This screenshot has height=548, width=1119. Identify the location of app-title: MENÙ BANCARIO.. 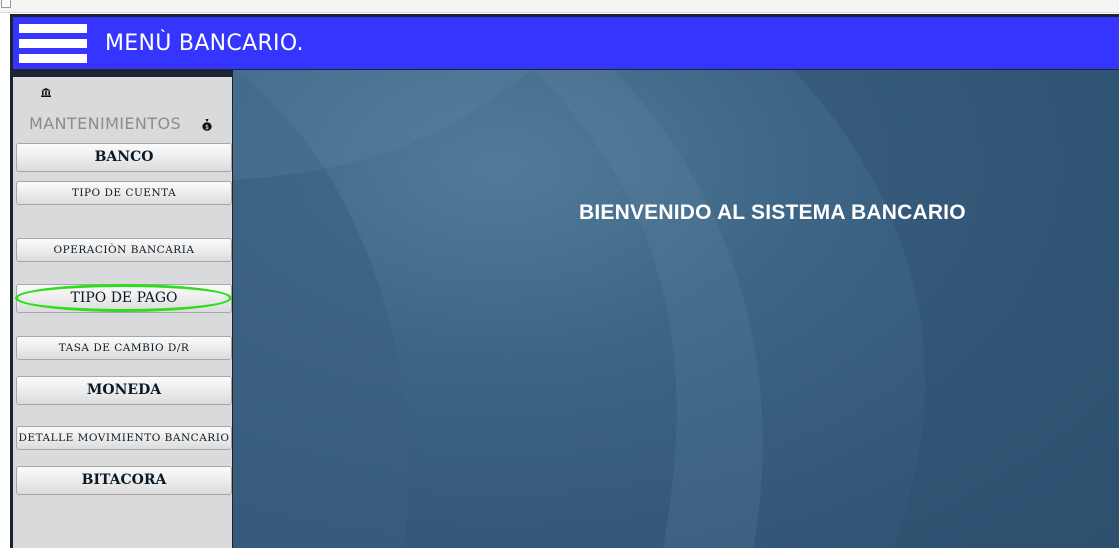
(204, 43).